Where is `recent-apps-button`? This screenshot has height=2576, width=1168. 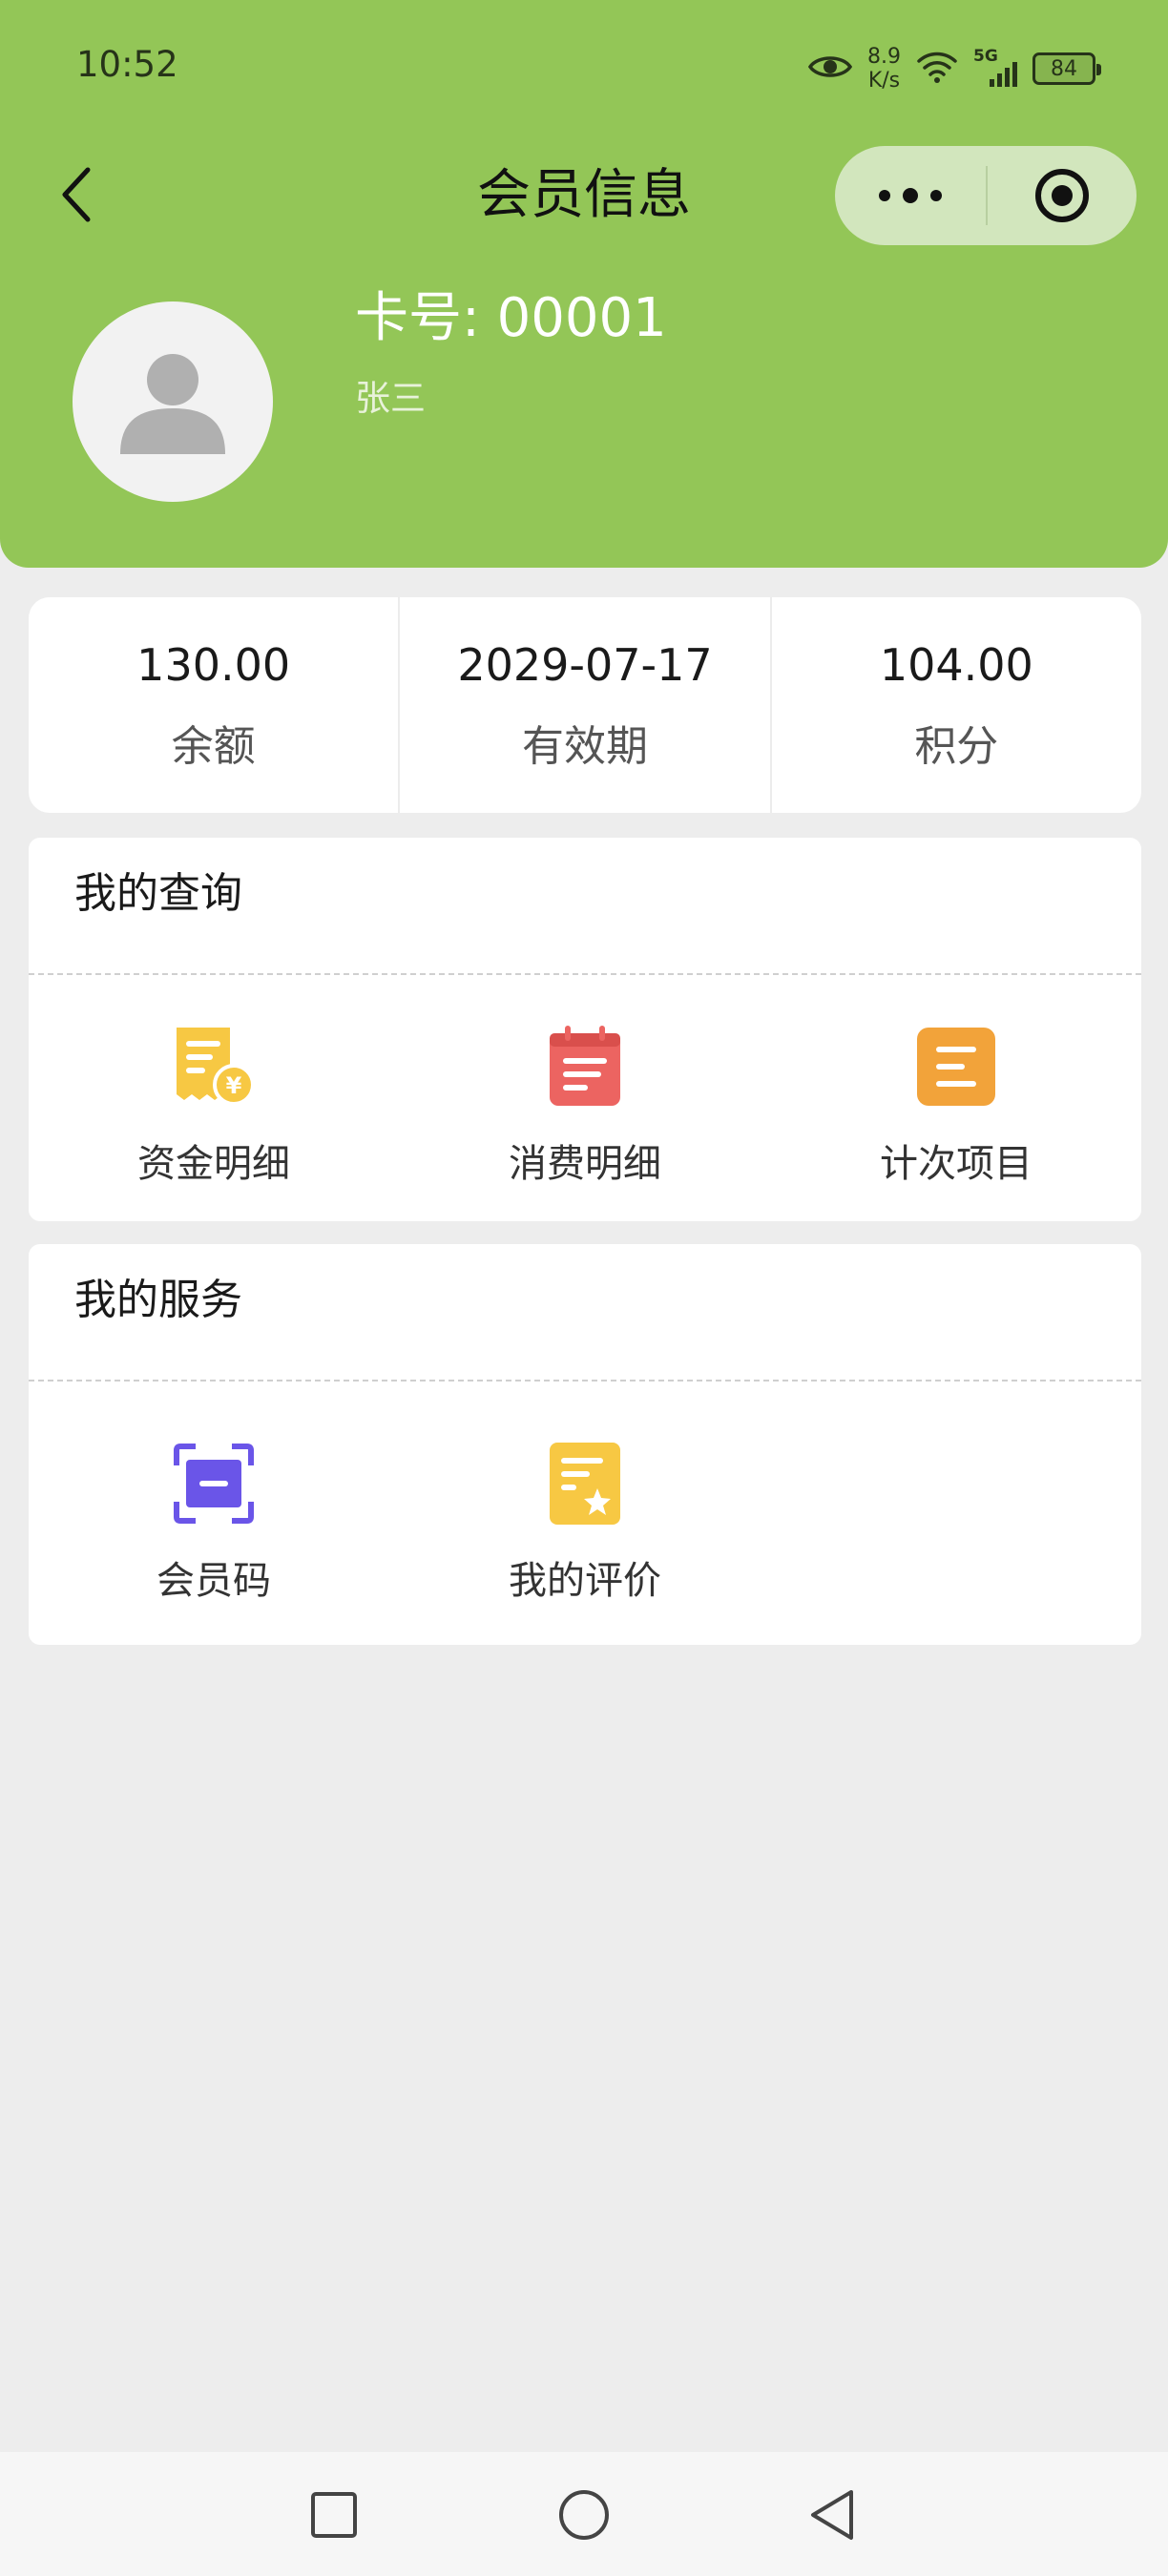 recent-apps-button is located at coordinates (334, 2515).